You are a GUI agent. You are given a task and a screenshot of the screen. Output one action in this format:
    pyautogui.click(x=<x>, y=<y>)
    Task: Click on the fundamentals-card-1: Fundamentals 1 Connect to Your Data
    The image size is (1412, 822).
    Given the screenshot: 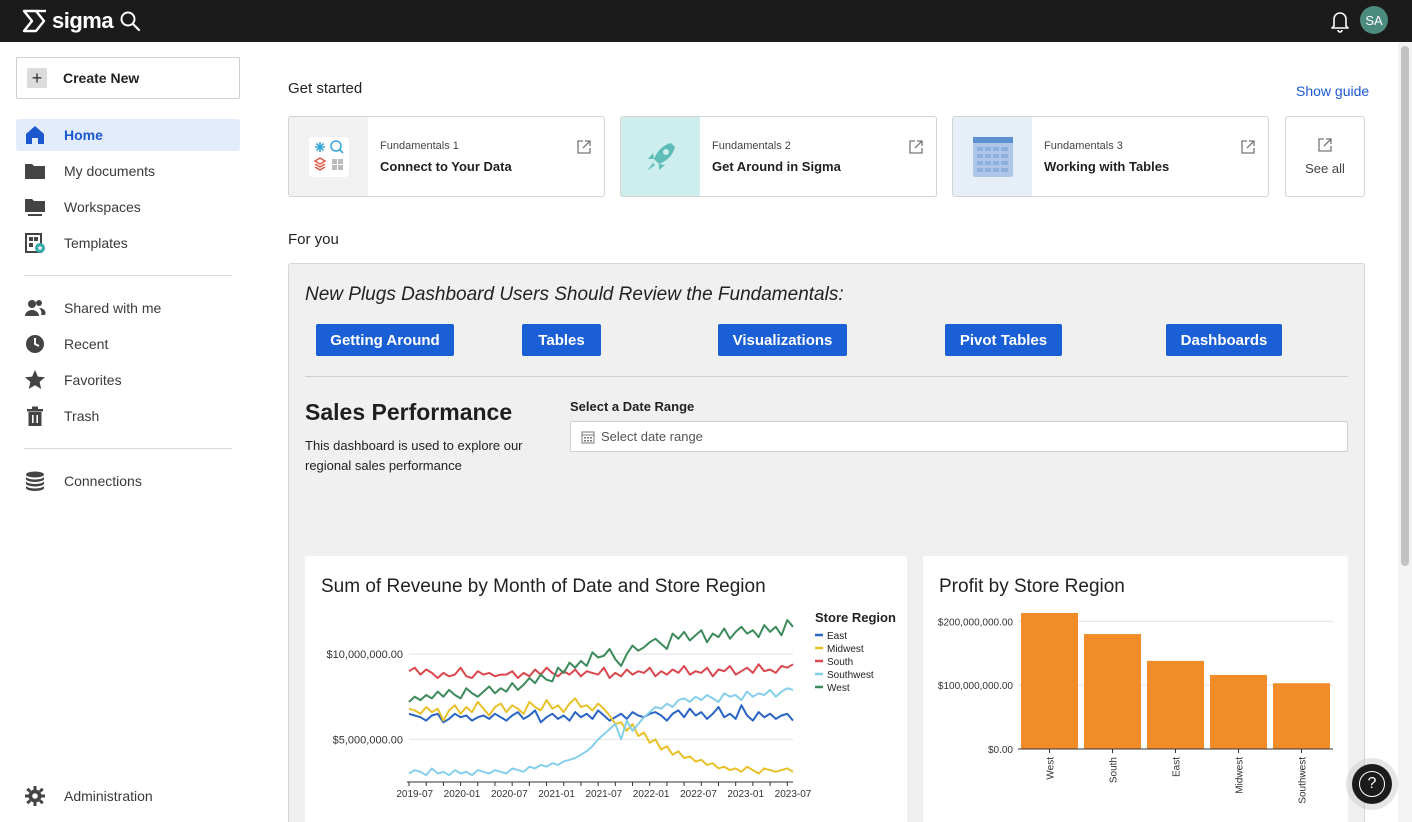 What is the action you would take?
    pyautogui.click(x=446, y=156)
    